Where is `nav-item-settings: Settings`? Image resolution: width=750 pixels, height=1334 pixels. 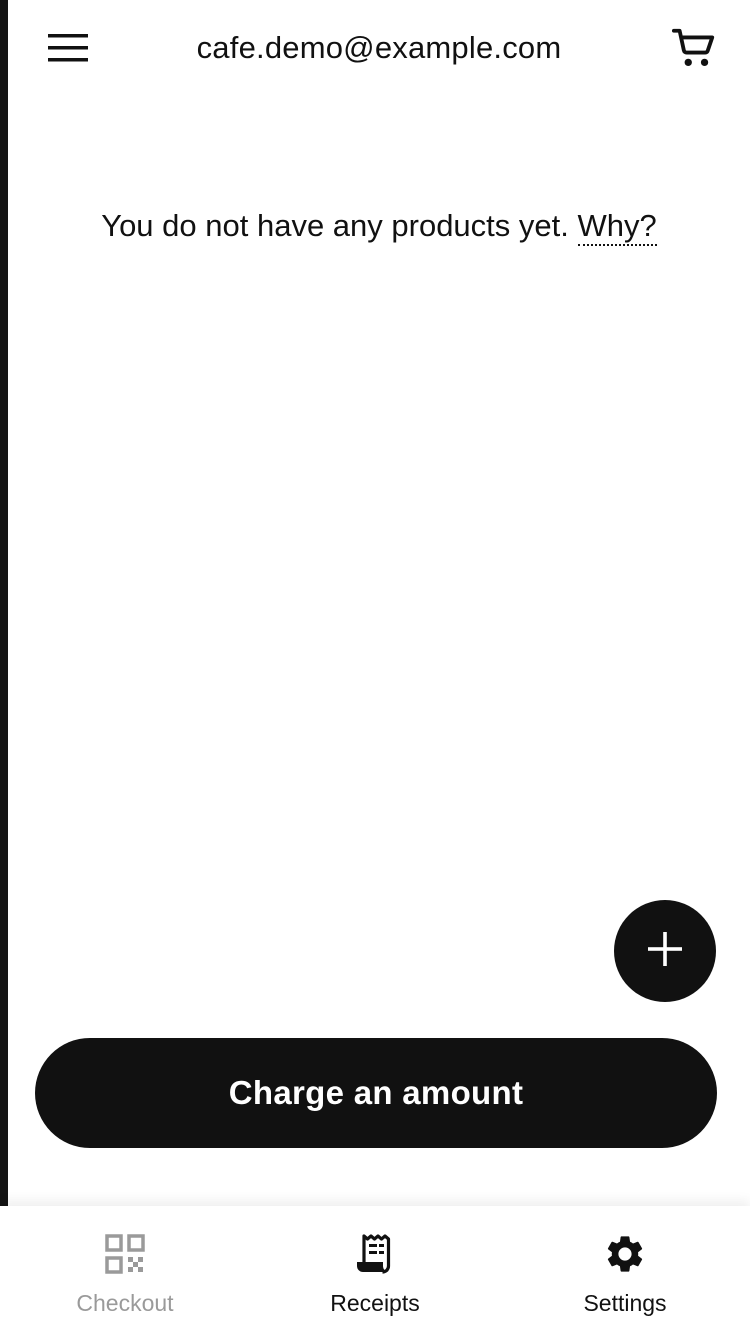
nav-item-settings: Settings is located at coordinates (625, 1270).